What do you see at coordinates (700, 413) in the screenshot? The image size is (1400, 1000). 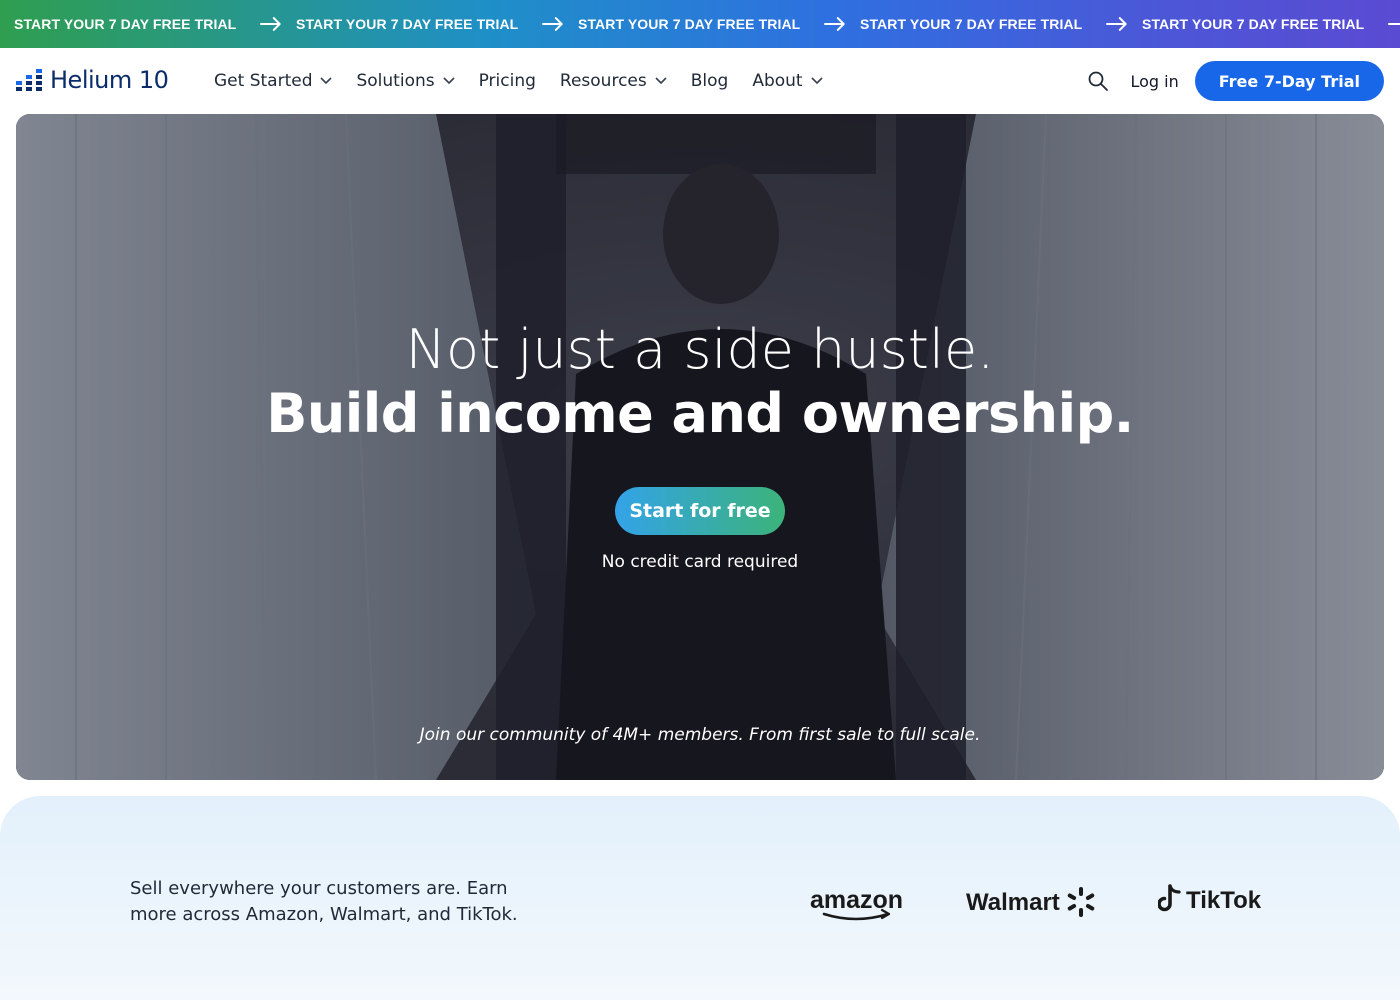 I see `hero-headline-line2: Build income and ownership.` at bounding box center [700, 413].